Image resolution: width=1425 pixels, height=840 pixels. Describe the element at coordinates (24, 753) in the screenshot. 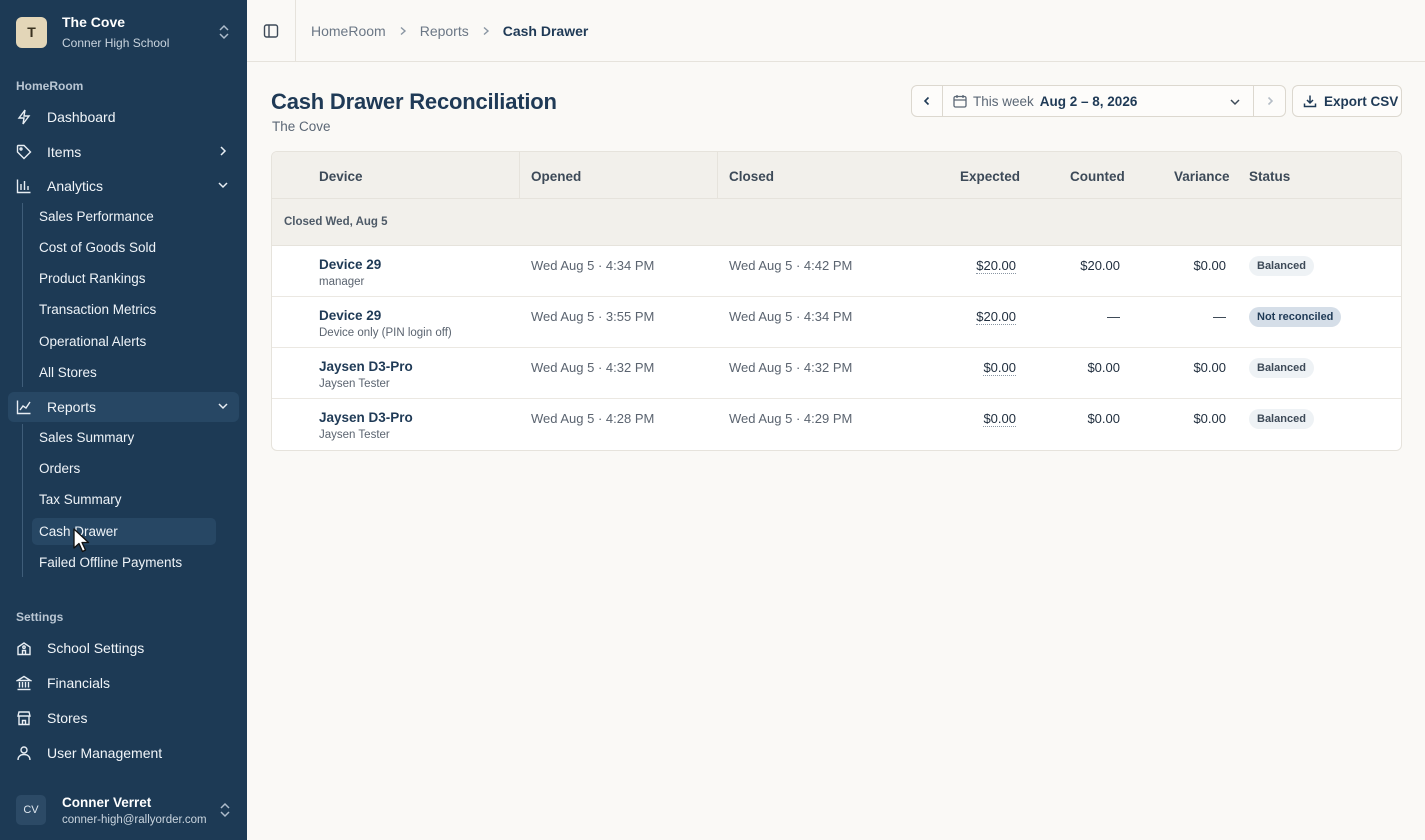

I see `user-icon` at that location.